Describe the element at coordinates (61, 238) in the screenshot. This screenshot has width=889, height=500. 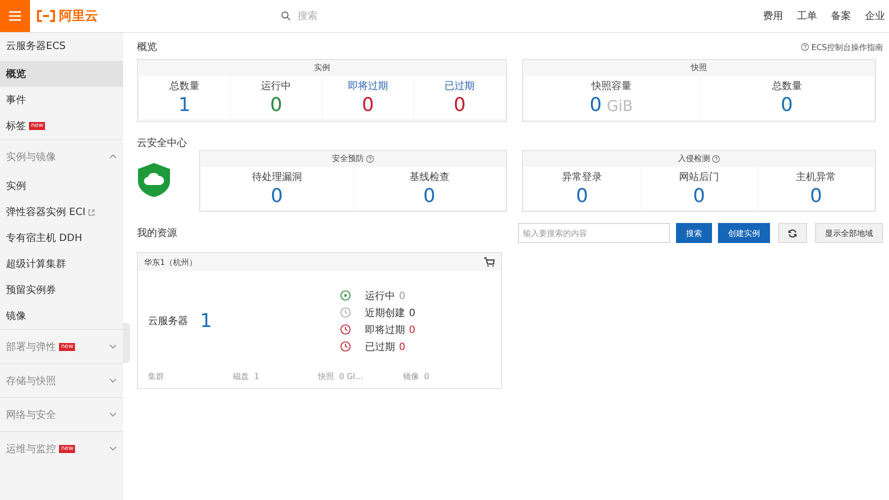
I see `sidebar-item: 专有宿主机 DDH` at that location.